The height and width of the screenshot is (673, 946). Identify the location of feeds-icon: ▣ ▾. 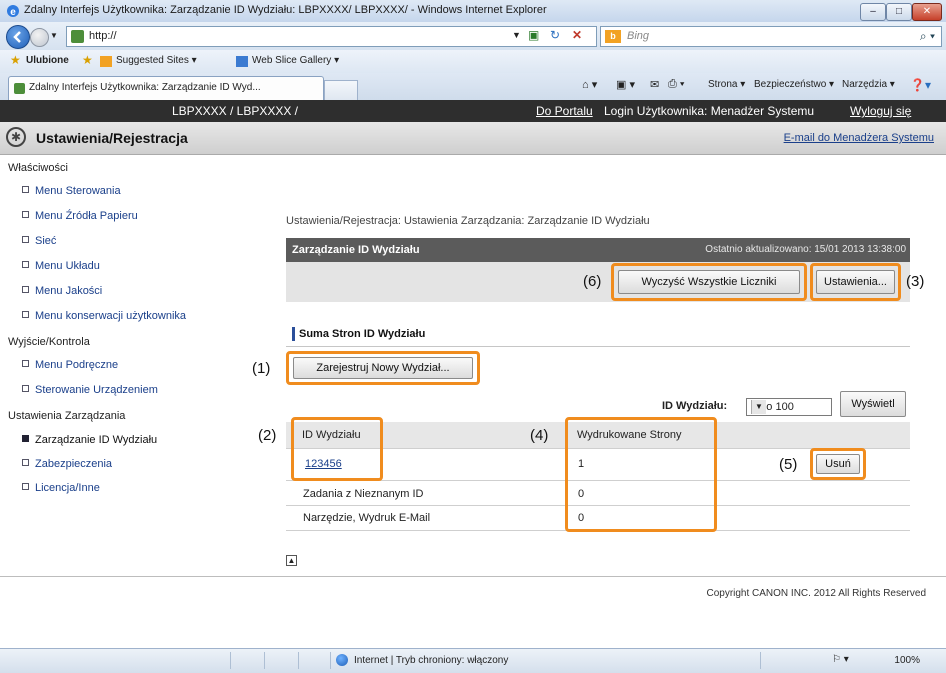
(625, 84).